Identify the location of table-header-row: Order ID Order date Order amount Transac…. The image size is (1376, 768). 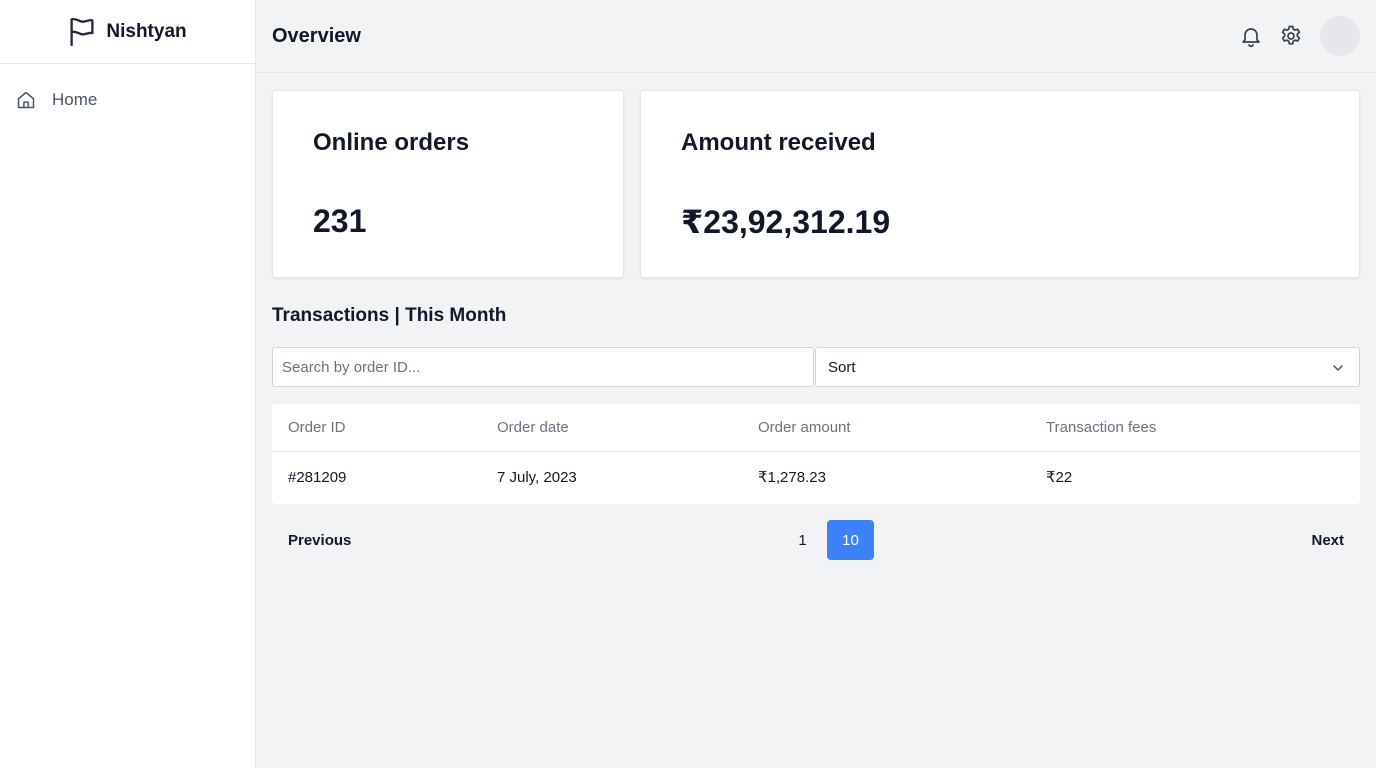
(816, 428).